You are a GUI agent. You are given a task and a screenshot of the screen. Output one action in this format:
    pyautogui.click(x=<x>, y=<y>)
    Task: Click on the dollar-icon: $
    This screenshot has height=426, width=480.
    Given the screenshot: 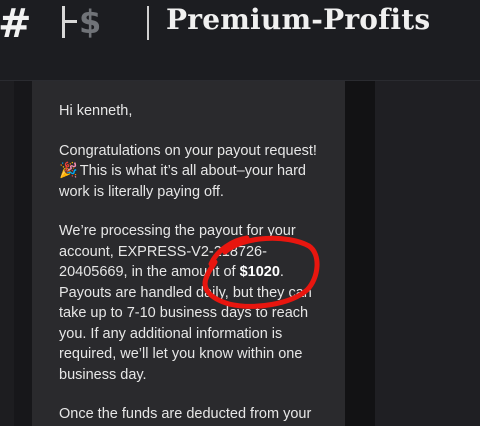 What is the action you would take?
    pyautogui.click(x=90, y=22)
    